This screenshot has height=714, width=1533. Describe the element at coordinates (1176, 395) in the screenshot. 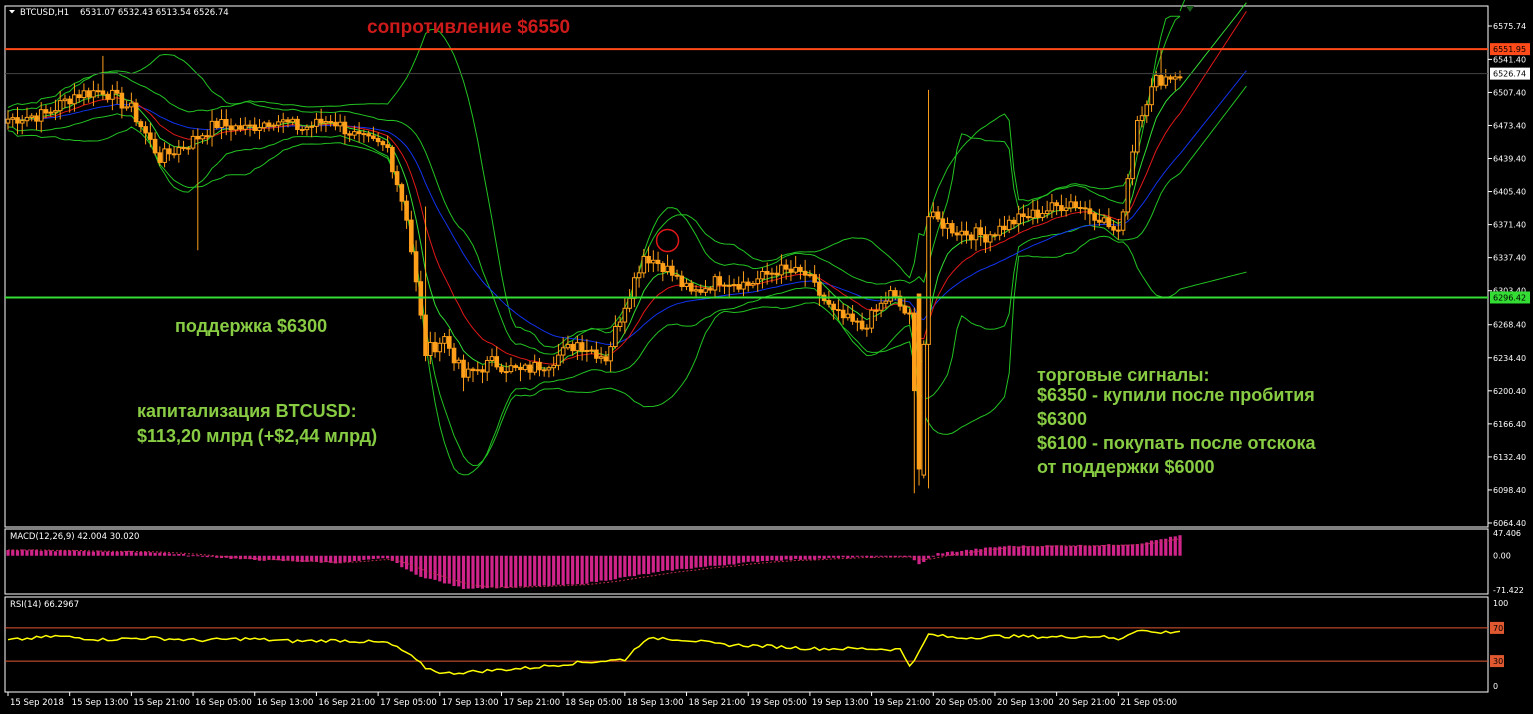

I see `signal-1: $6350 - купили после пробития` at that location.